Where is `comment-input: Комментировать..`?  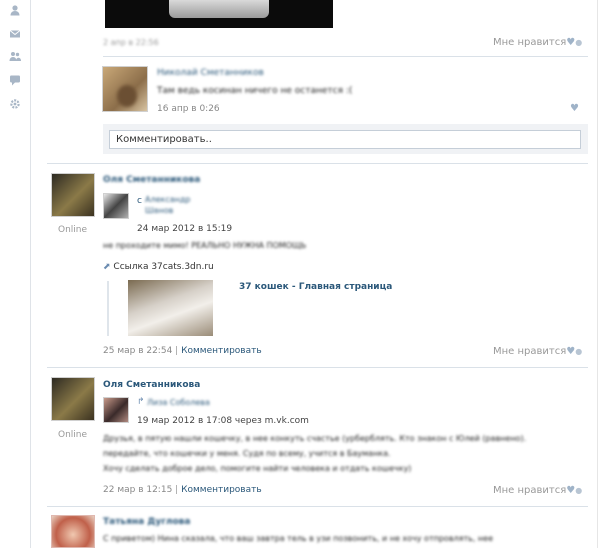
comment-input: Комментировать.. is located at coordinates (345, 139).